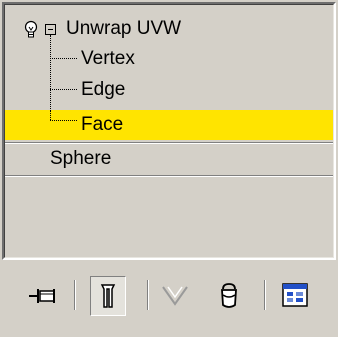 The image size is (338, 337). Describe the element at coordinates (169, 125) in the screenshot. I see `stack-item-face: Face` at that location.